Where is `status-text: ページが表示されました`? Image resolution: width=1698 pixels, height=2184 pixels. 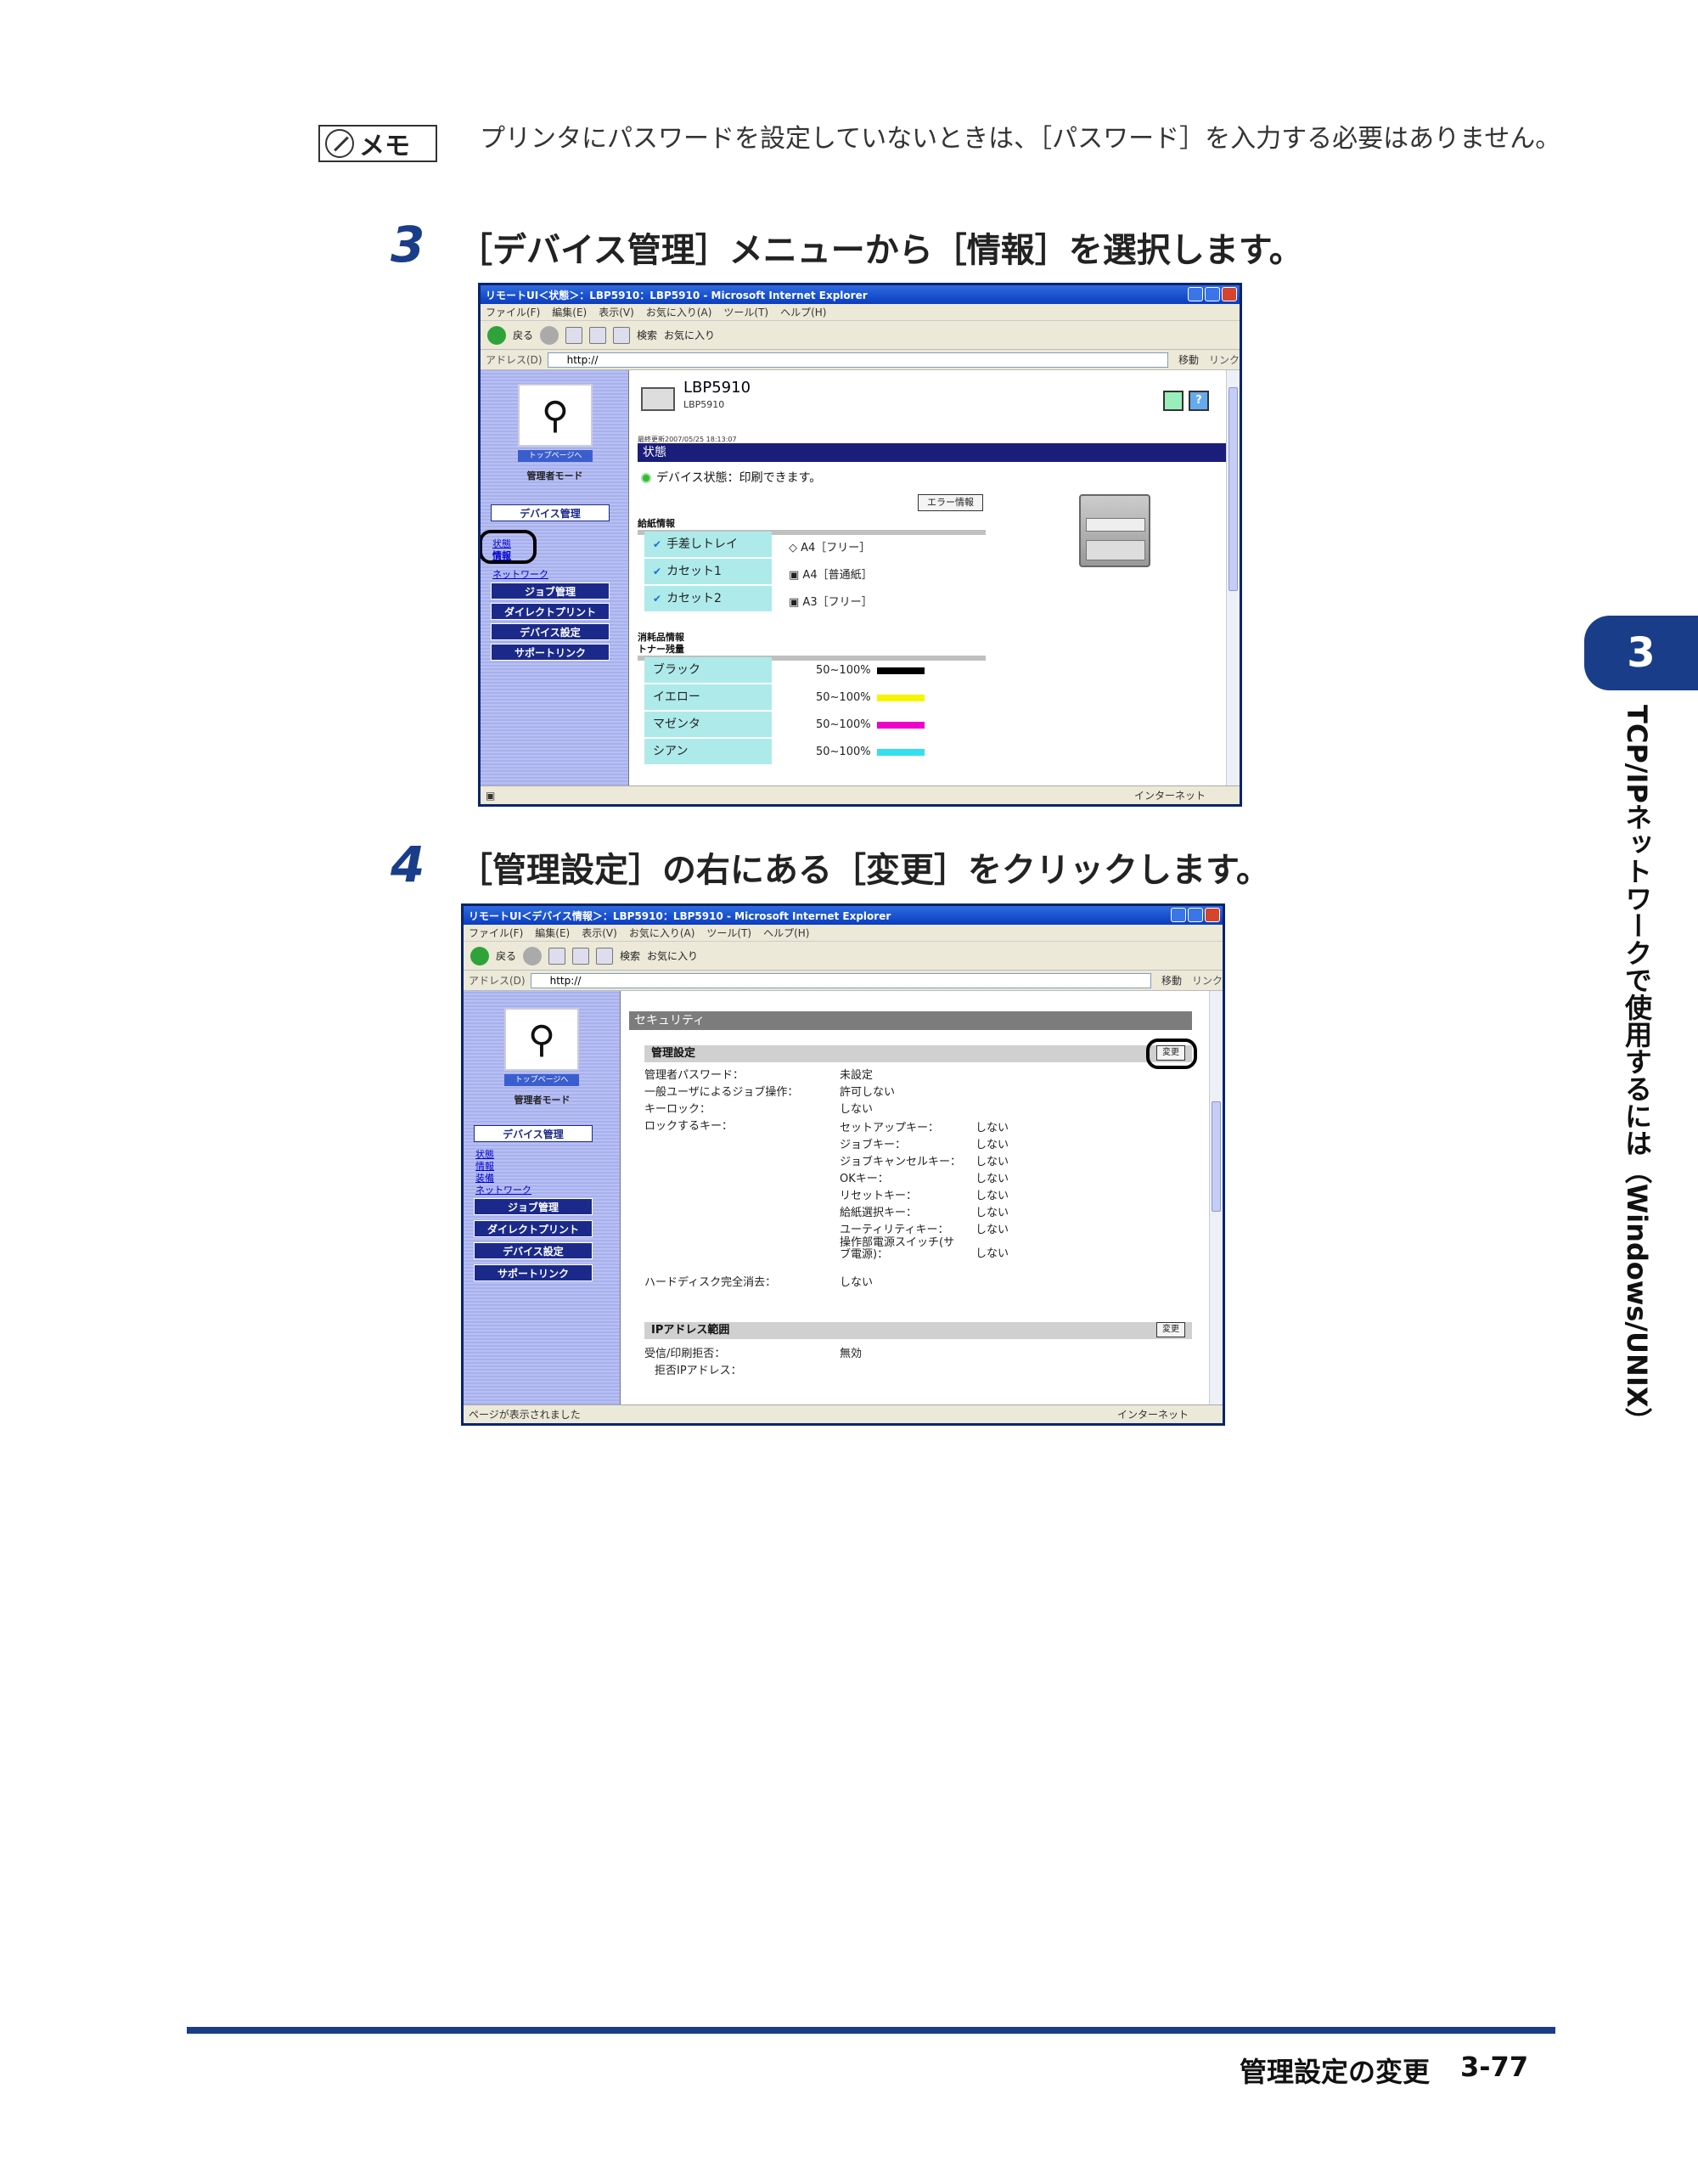 status-text: ページが表示されました is located at coordinates (525, 1415).